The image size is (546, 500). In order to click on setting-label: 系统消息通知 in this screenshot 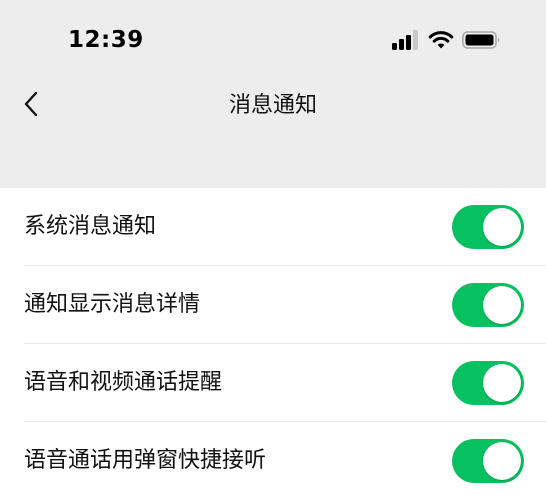, I will do `click(90, 226)`.